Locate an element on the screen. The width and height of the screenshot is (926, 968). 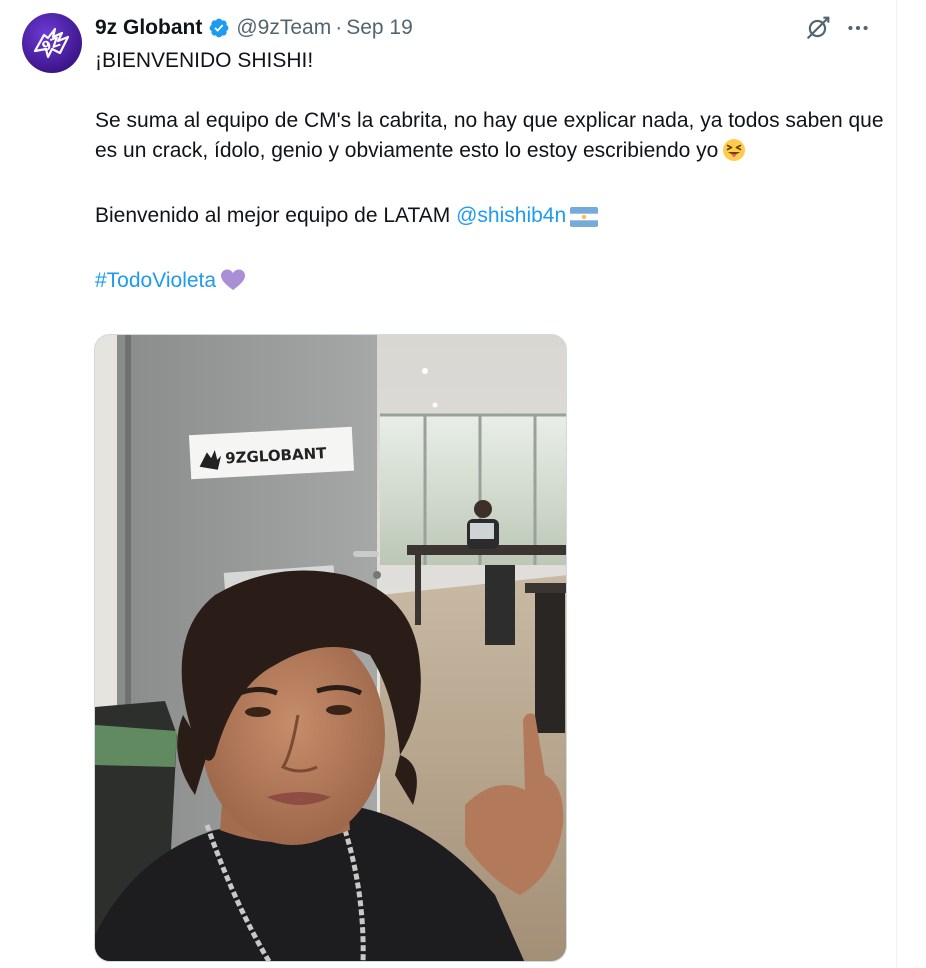
squinting-face-with-tongue-emoji is located at coordinates (734, 154).